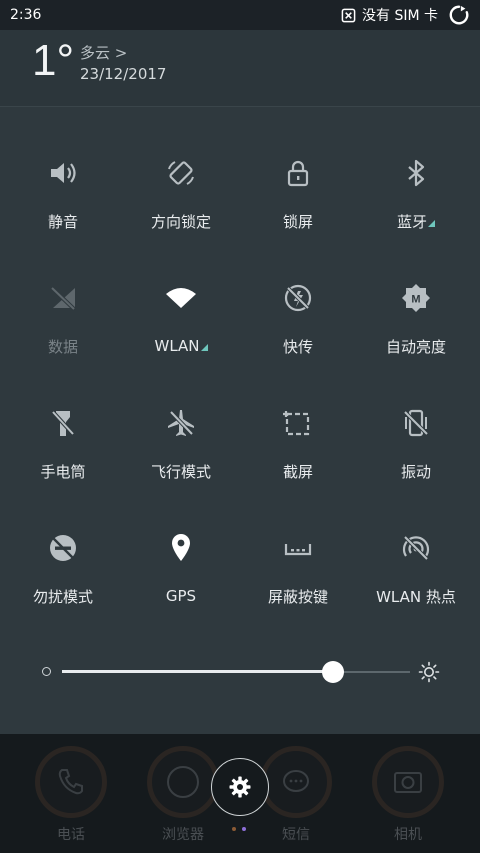 This screenshot has height=853, width=480. Describe the element at coordinates (181, 596) in the screenshot. I see `tile-label: GPS` at that location.